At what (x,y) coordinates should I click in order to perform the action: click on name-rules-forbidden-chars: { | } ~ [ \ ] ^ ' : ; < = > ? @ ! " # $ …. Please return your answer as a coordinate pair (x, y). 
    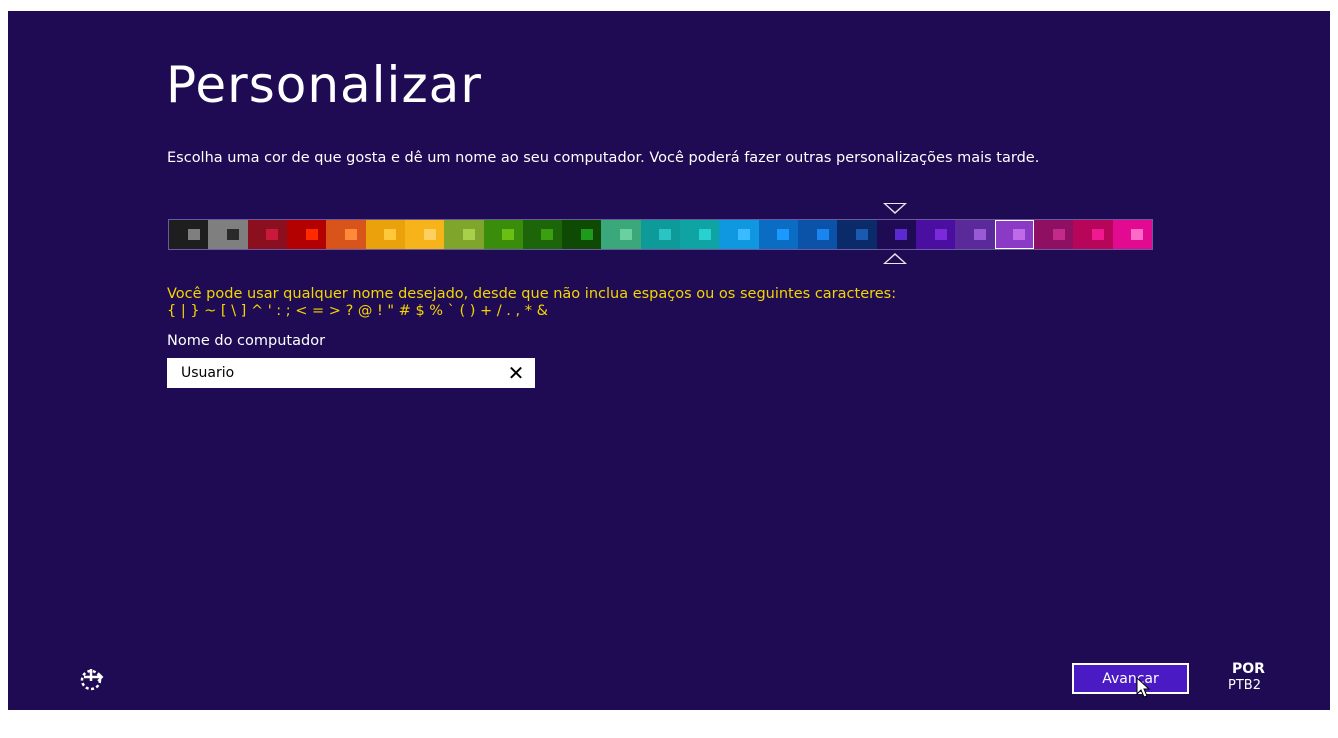
    Looking at the image, I should click on (357, 311).